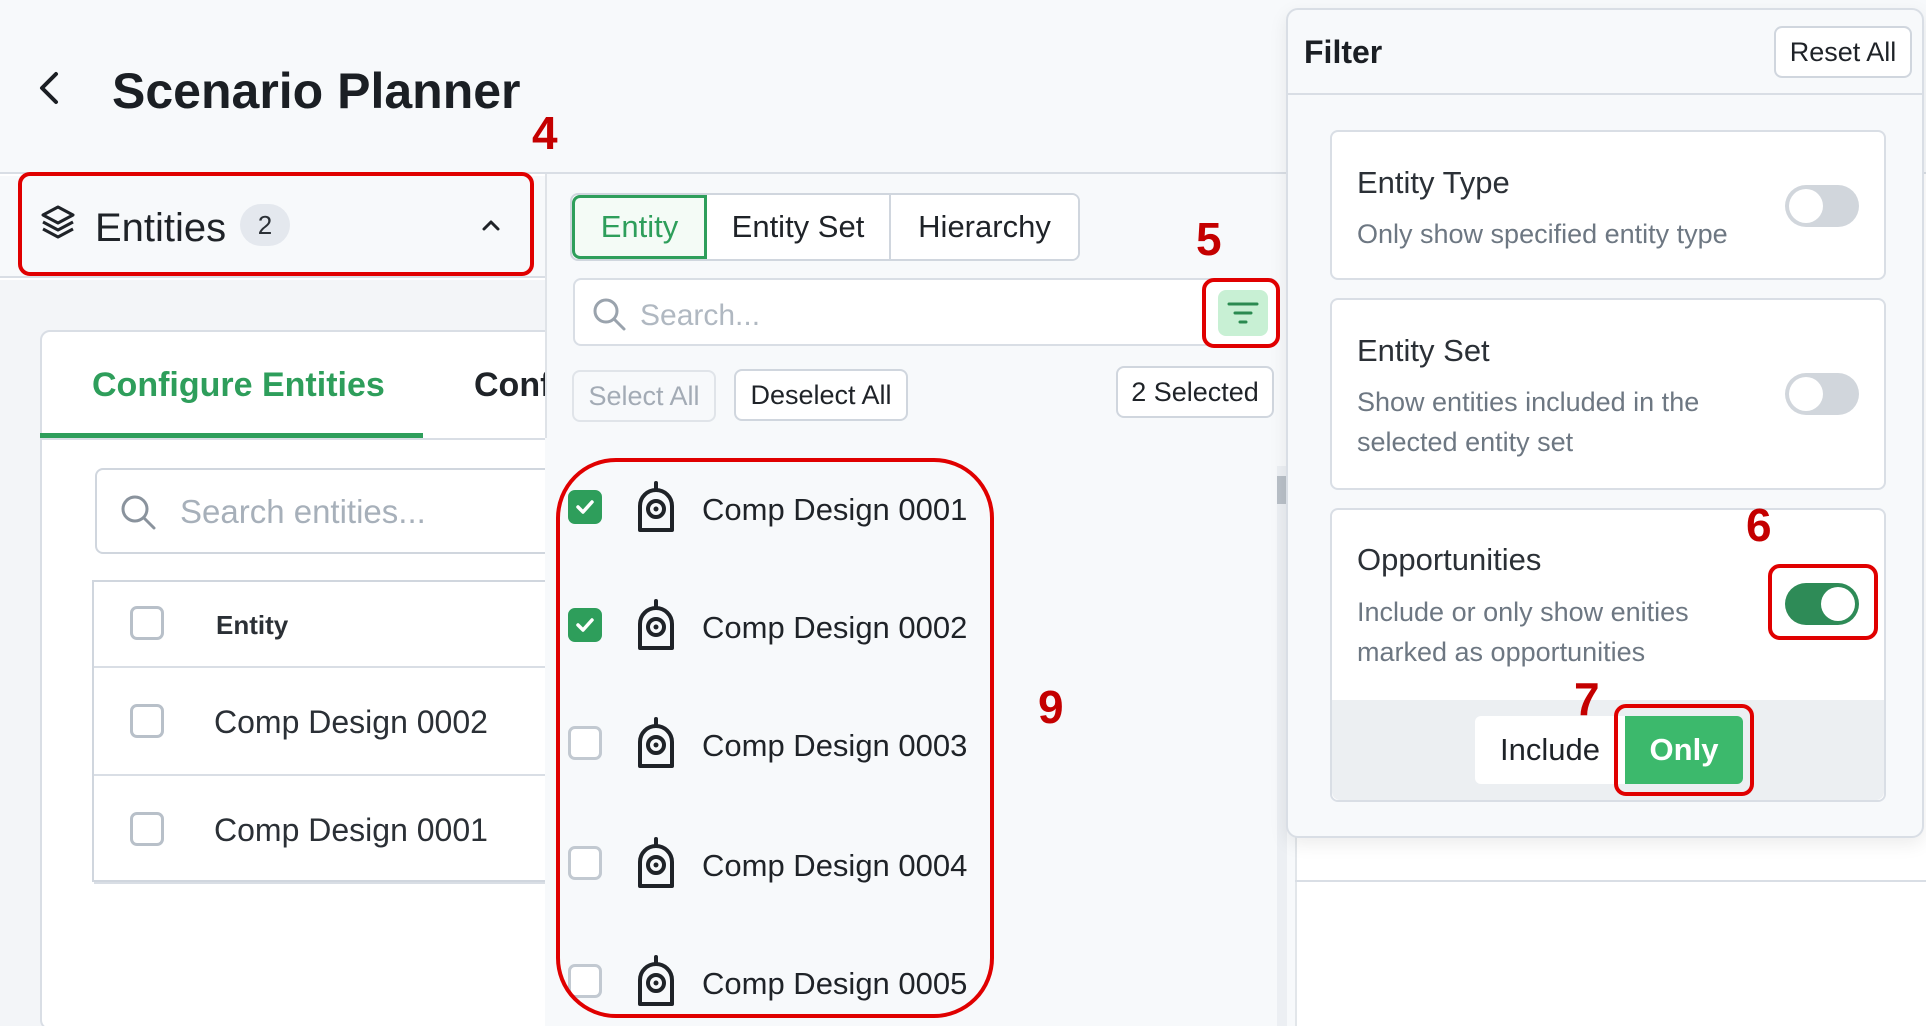 This screenshot has height=1026, width=1926. Describe the element at coordinates (1343, 52) in the screenshot. I see `filter-title: Filter` at that location.